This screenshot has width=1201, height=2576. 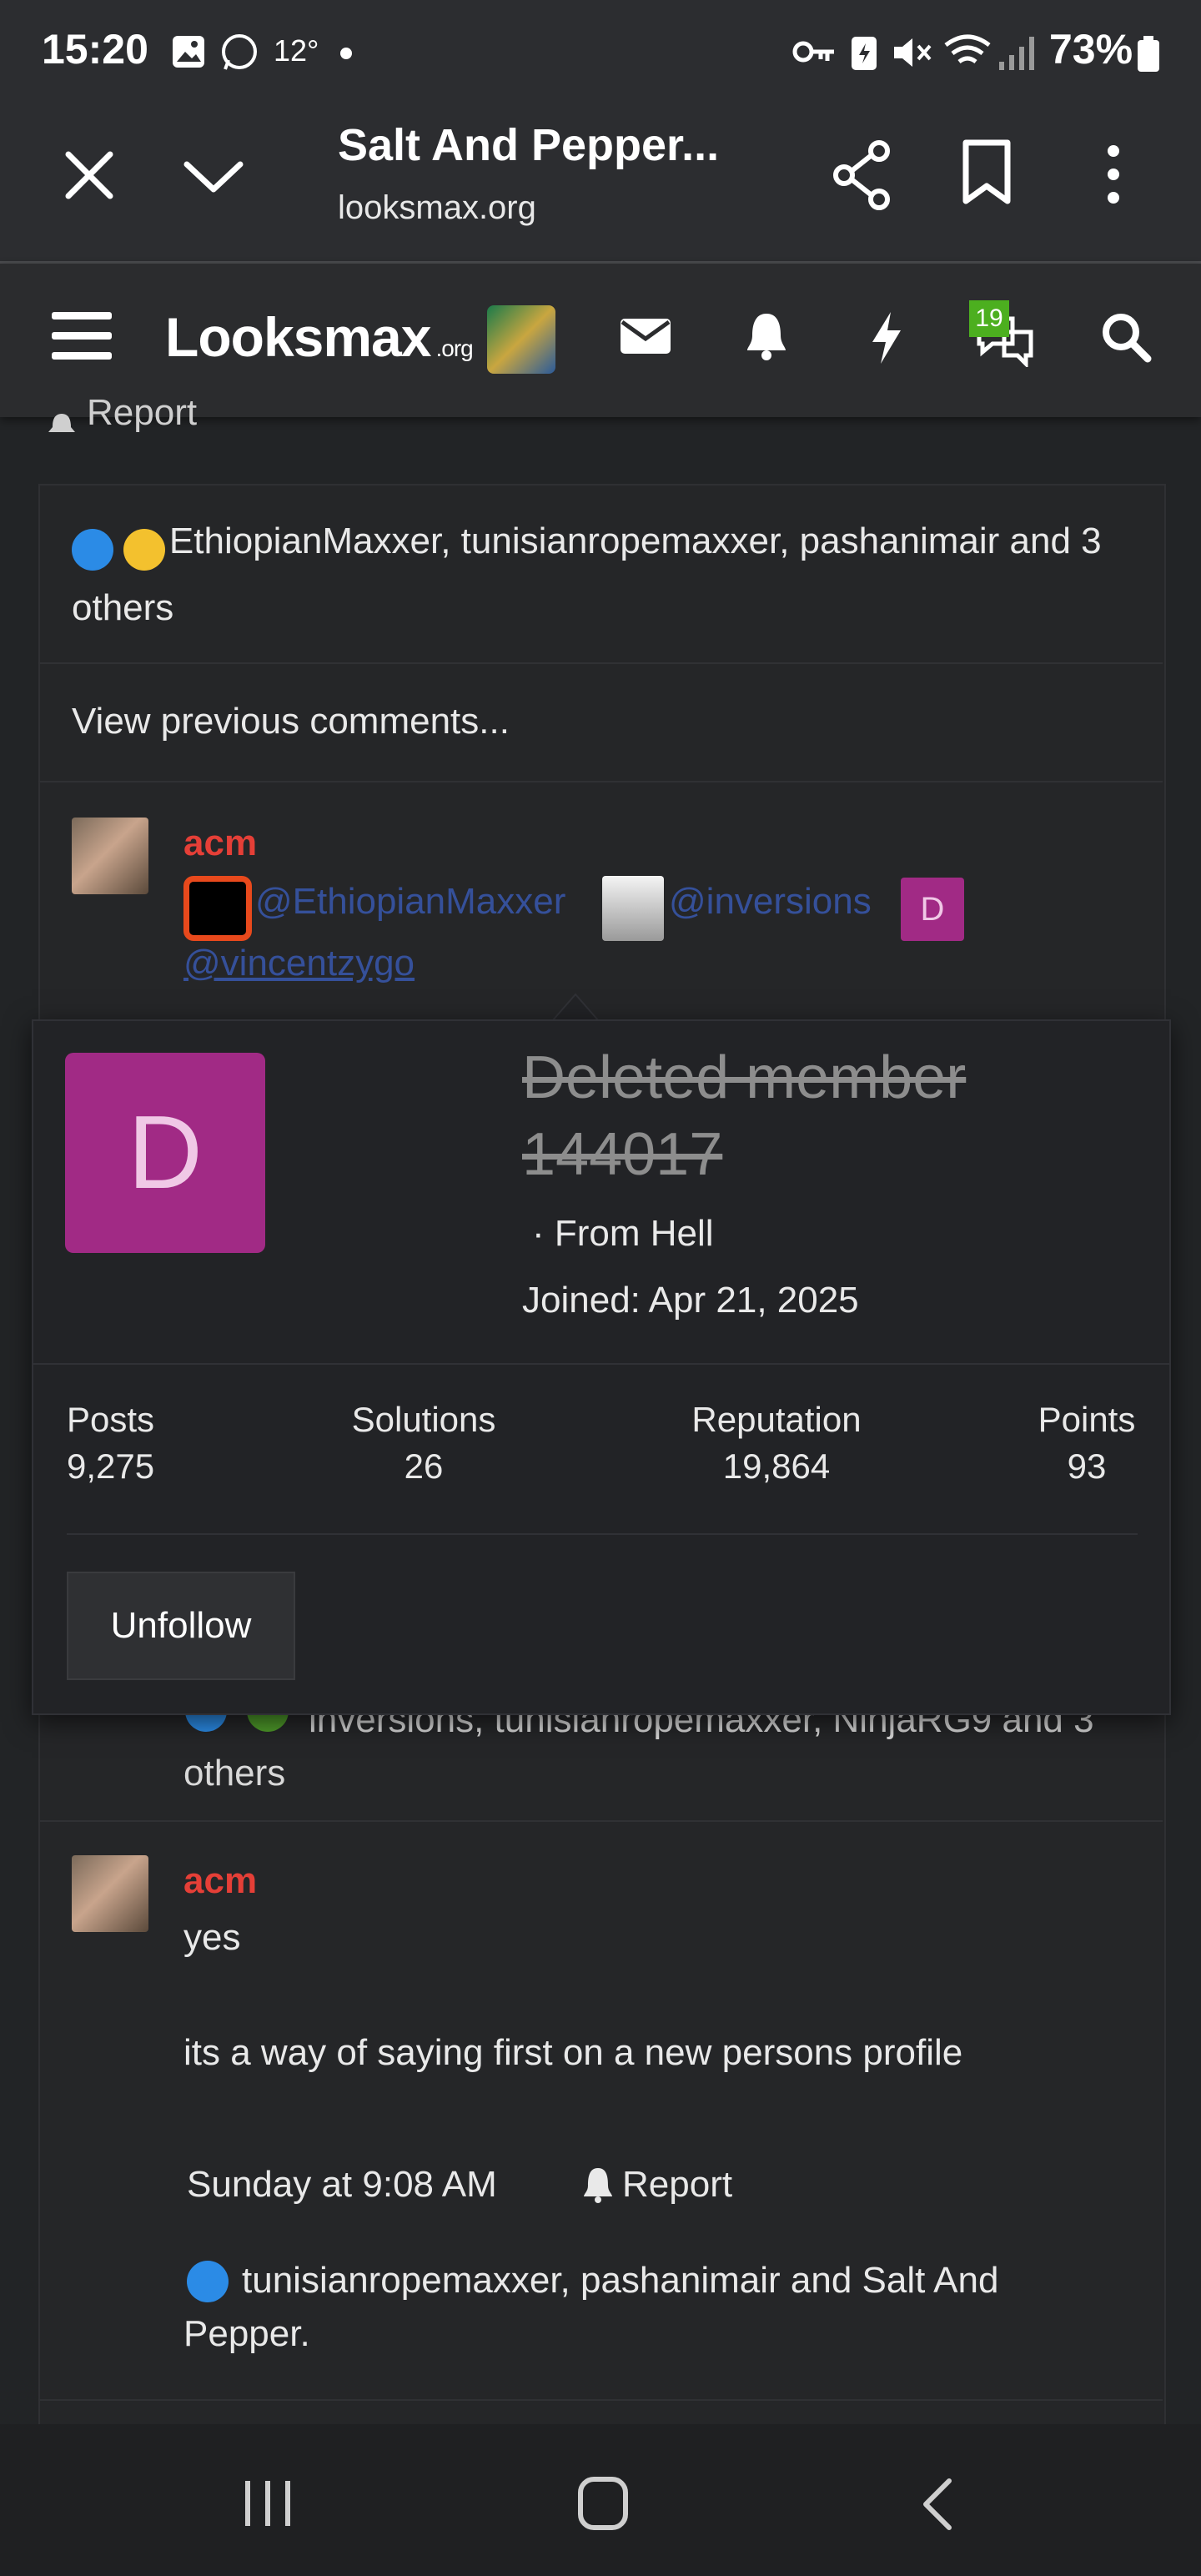 What do you see at coordinates (145, 549) in the screenshot?
I see `laugh-reaction-icon` at bounding box center [145, 549].